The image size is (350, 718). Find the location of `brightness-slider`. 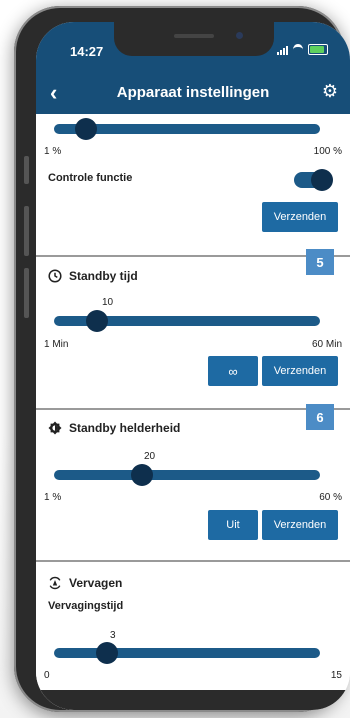

brightness-slider is located at coordinates (187, 129).